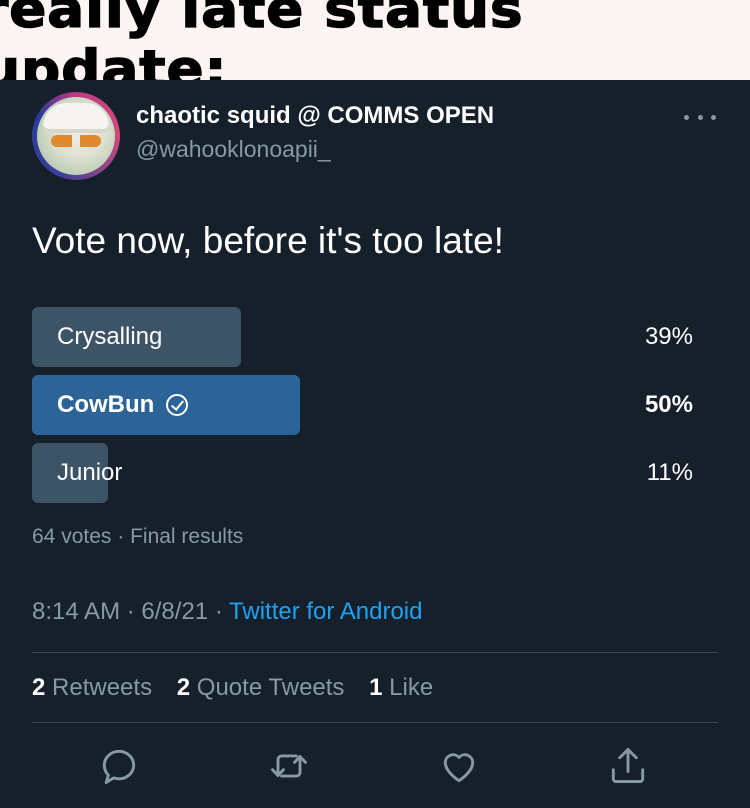  Describe the element at coordinates (268, 240) in the screenshot. I see `tweet-text: Vote now, before it's too late!` at that location.